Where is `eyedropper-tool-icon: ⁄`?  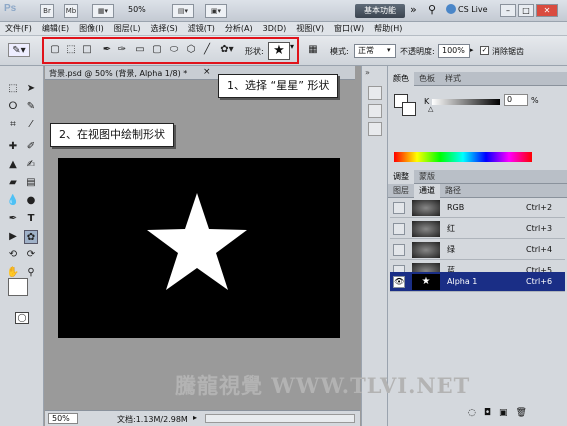 eyedropper-tool-icon: ⁄ is located at coordinates (31, 125).